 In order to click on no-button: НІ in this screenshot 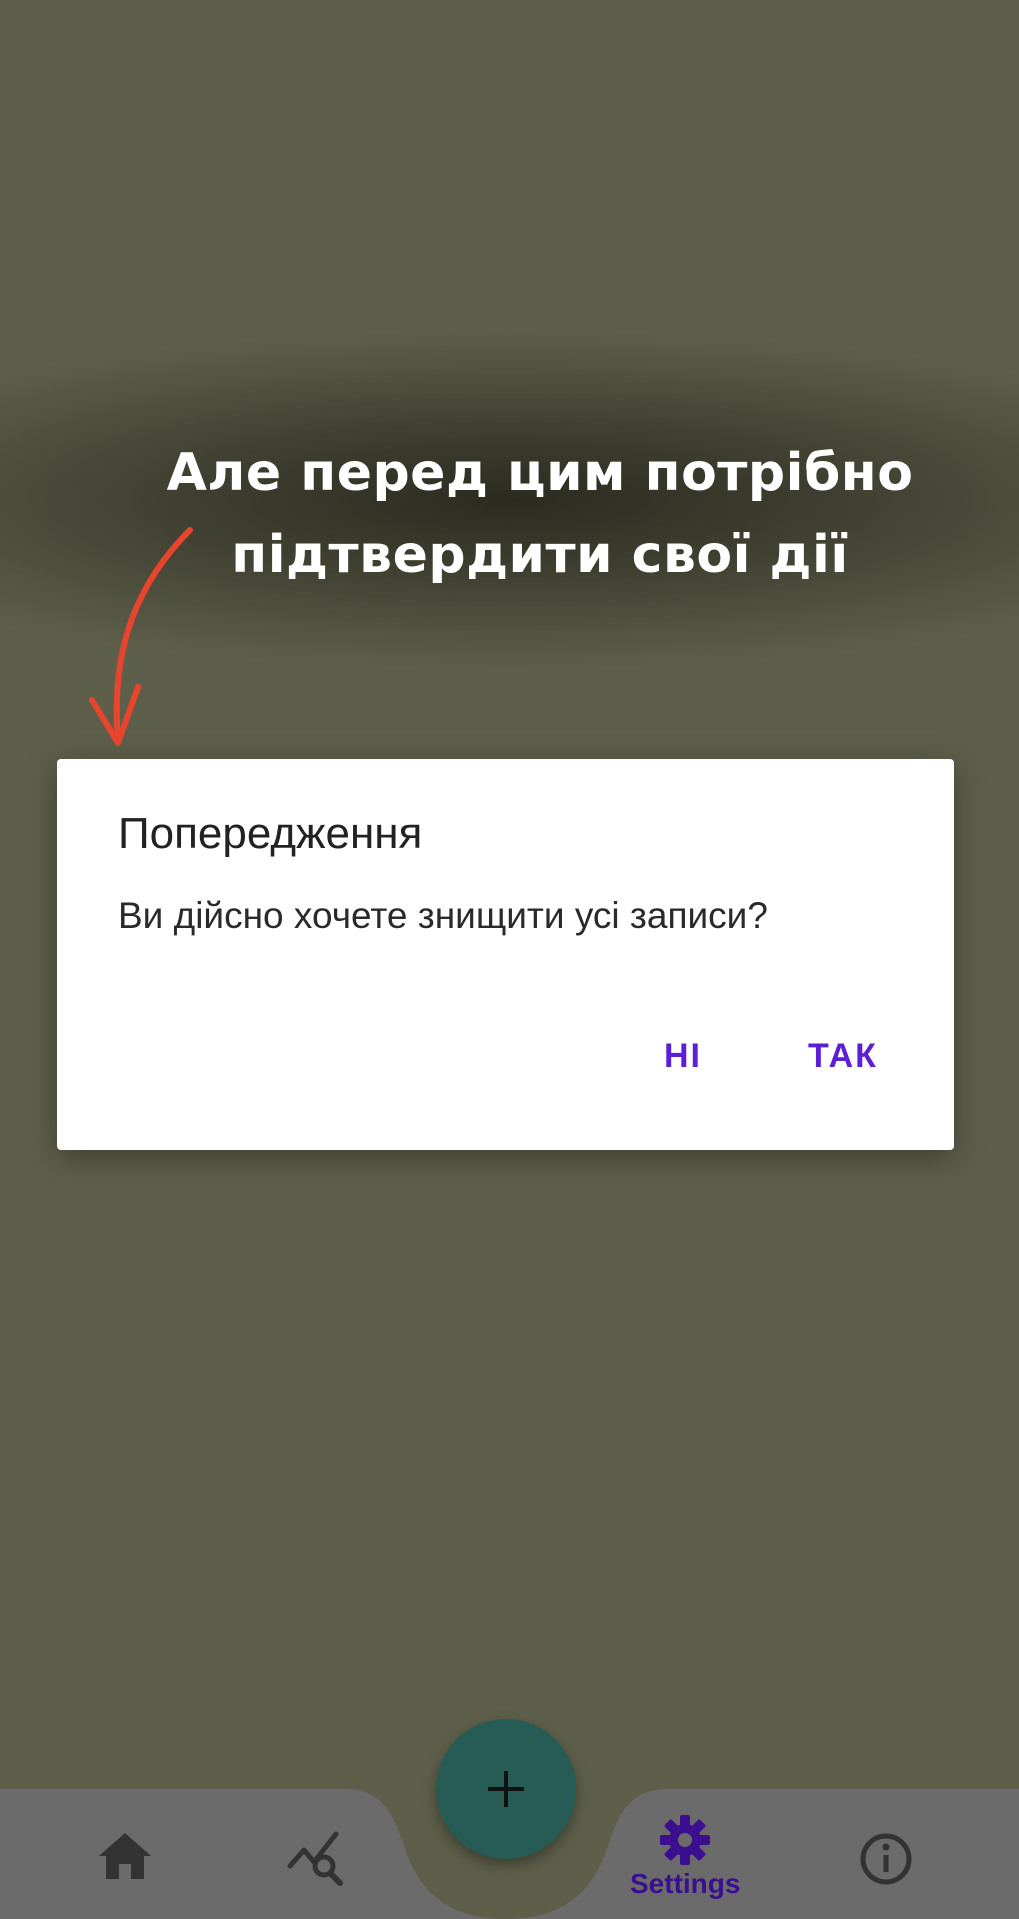, I will do `click(683, 1056)`.